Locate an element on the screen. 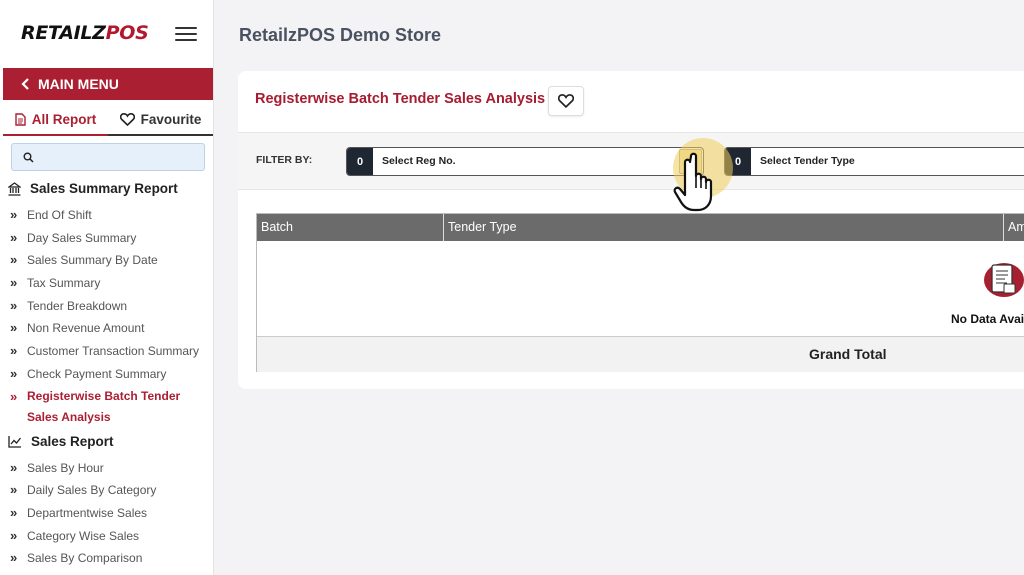 The width and height of the screenshot is (1024, 575). chevron-left-icon is located at coordinates (25, 84).